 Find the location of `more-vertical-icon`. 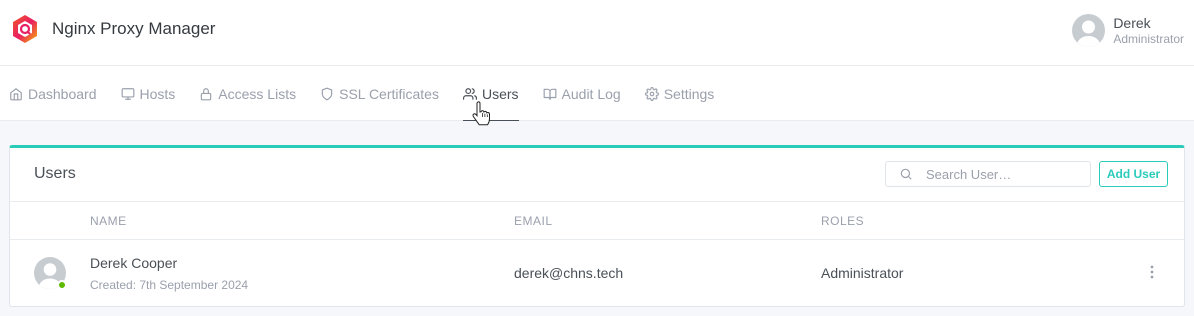

more-vertical-icon is located at coordinates (1152, 272).